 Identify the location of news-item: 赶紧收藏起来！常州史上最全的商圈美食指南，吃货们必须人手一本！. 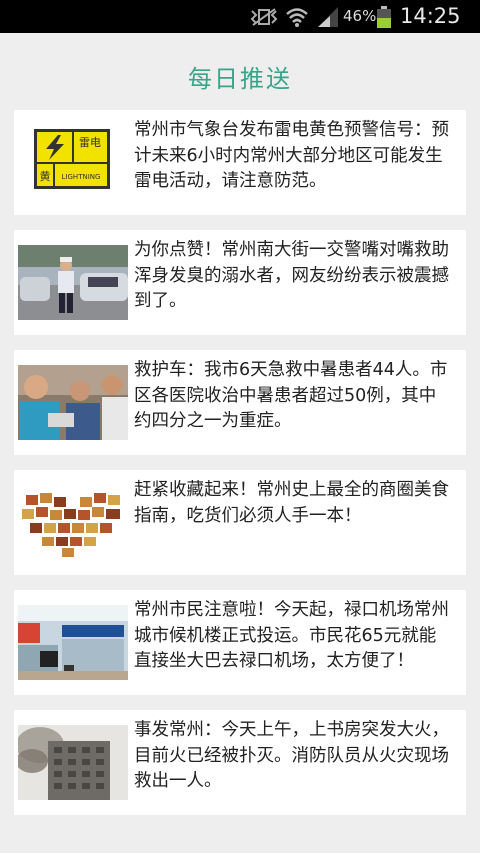
(240, 522).